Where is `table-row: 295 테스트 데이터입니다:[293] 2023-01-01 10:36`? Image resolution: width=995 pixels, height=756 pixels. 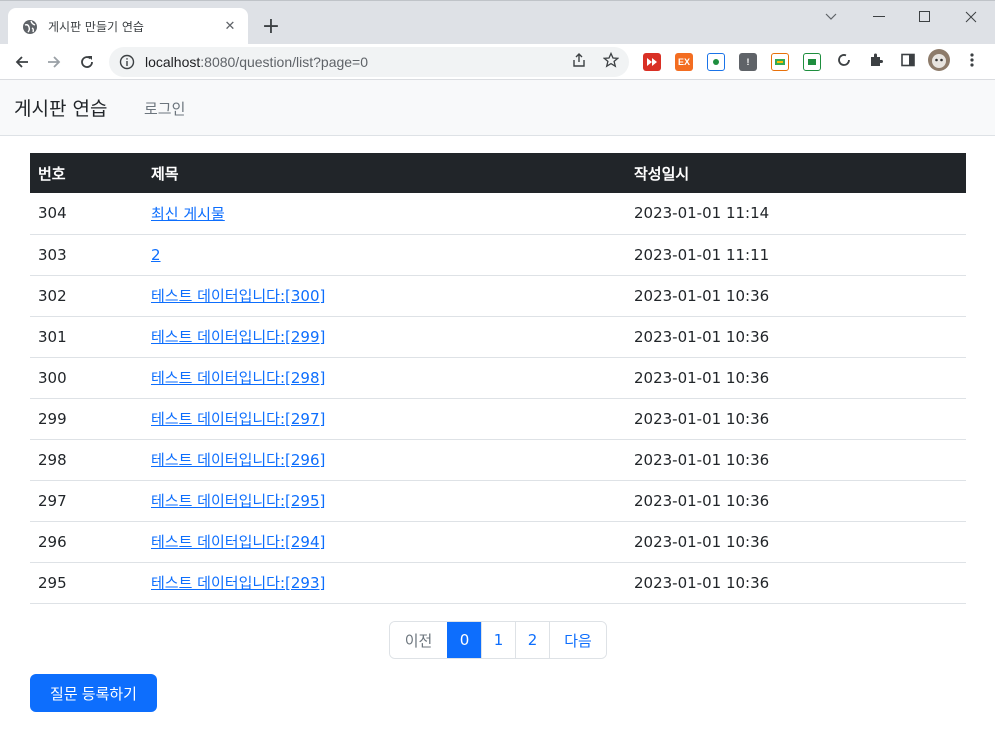
table-row: 295 테스트 데이터입니다:[293] 2023-01-01 10:36 is located at coordinates (498, 583).